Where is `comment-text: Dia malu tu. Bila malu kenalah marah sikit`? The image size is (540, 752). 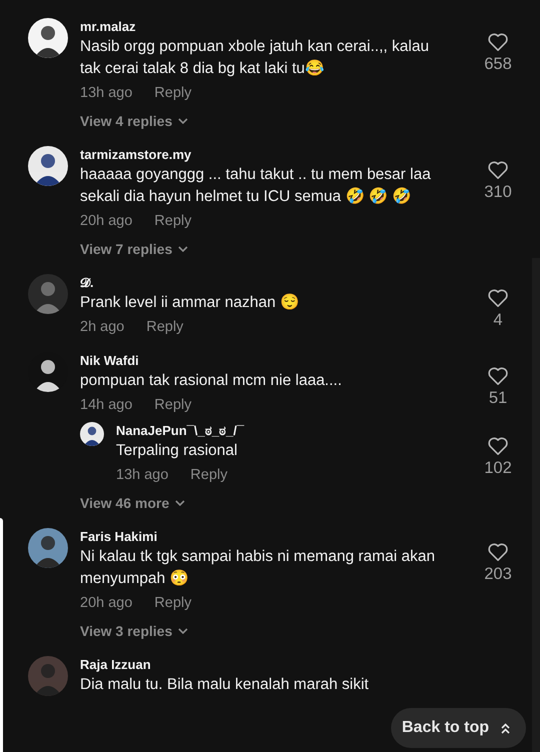 comment-text: Dia malu tu. Bila malu kenalah marah sikit is located at coordinates (225, 685).